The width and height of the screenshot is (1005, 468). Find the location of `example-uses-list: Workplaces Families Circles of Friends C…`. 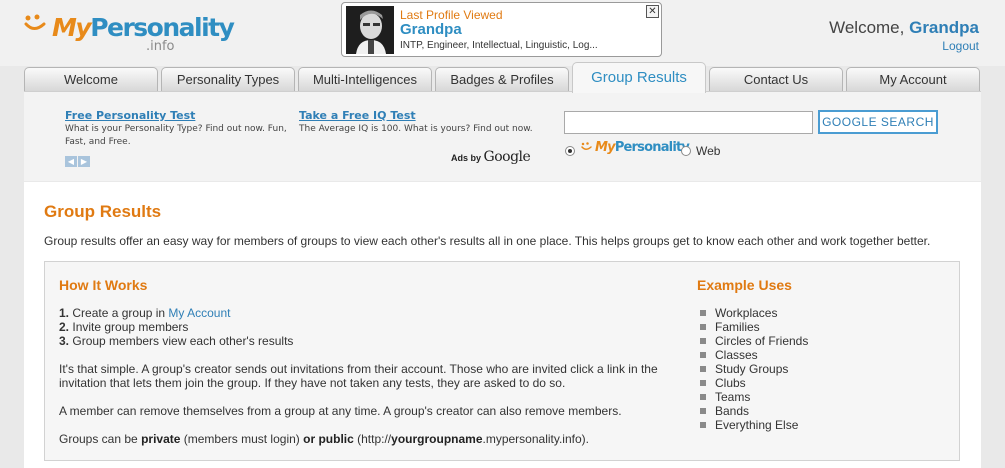

example-uses-list: Workplaces Families Circles of Friends C… is located at coordinates (752, 369).